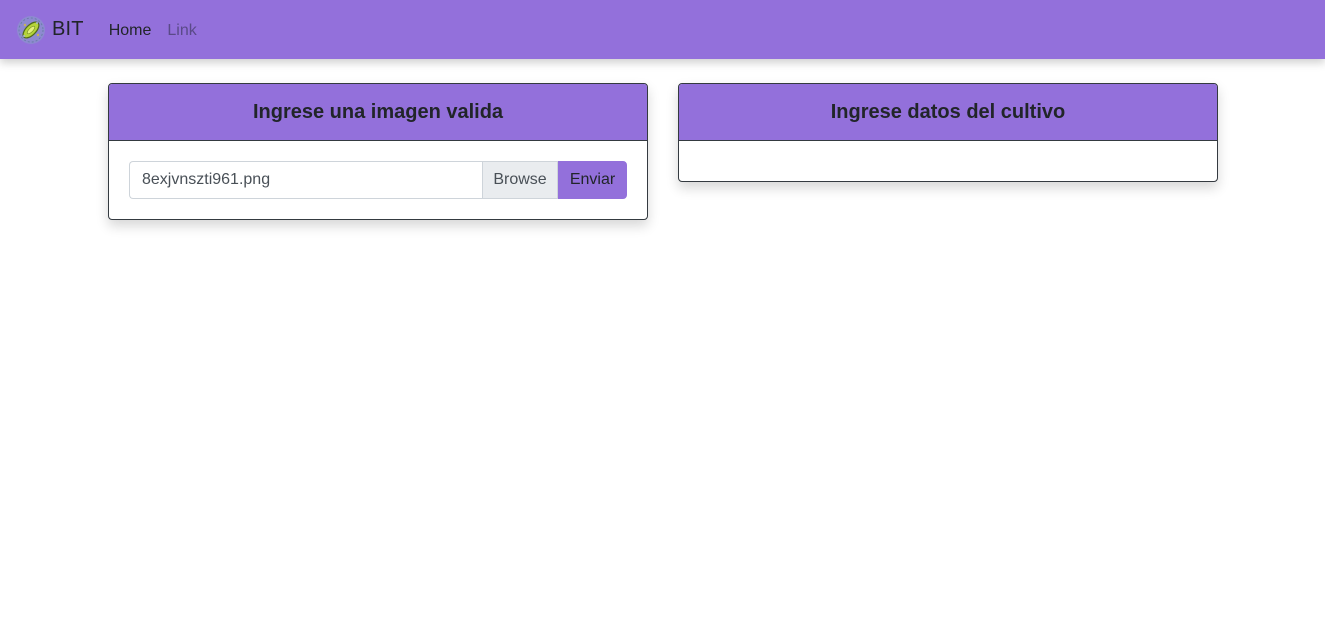 The width and height of the screenshot is (1325, 627). Describe the element at coordinates (31, 29) in the screenshot. I see `bacteria-logo-icon` at that location.